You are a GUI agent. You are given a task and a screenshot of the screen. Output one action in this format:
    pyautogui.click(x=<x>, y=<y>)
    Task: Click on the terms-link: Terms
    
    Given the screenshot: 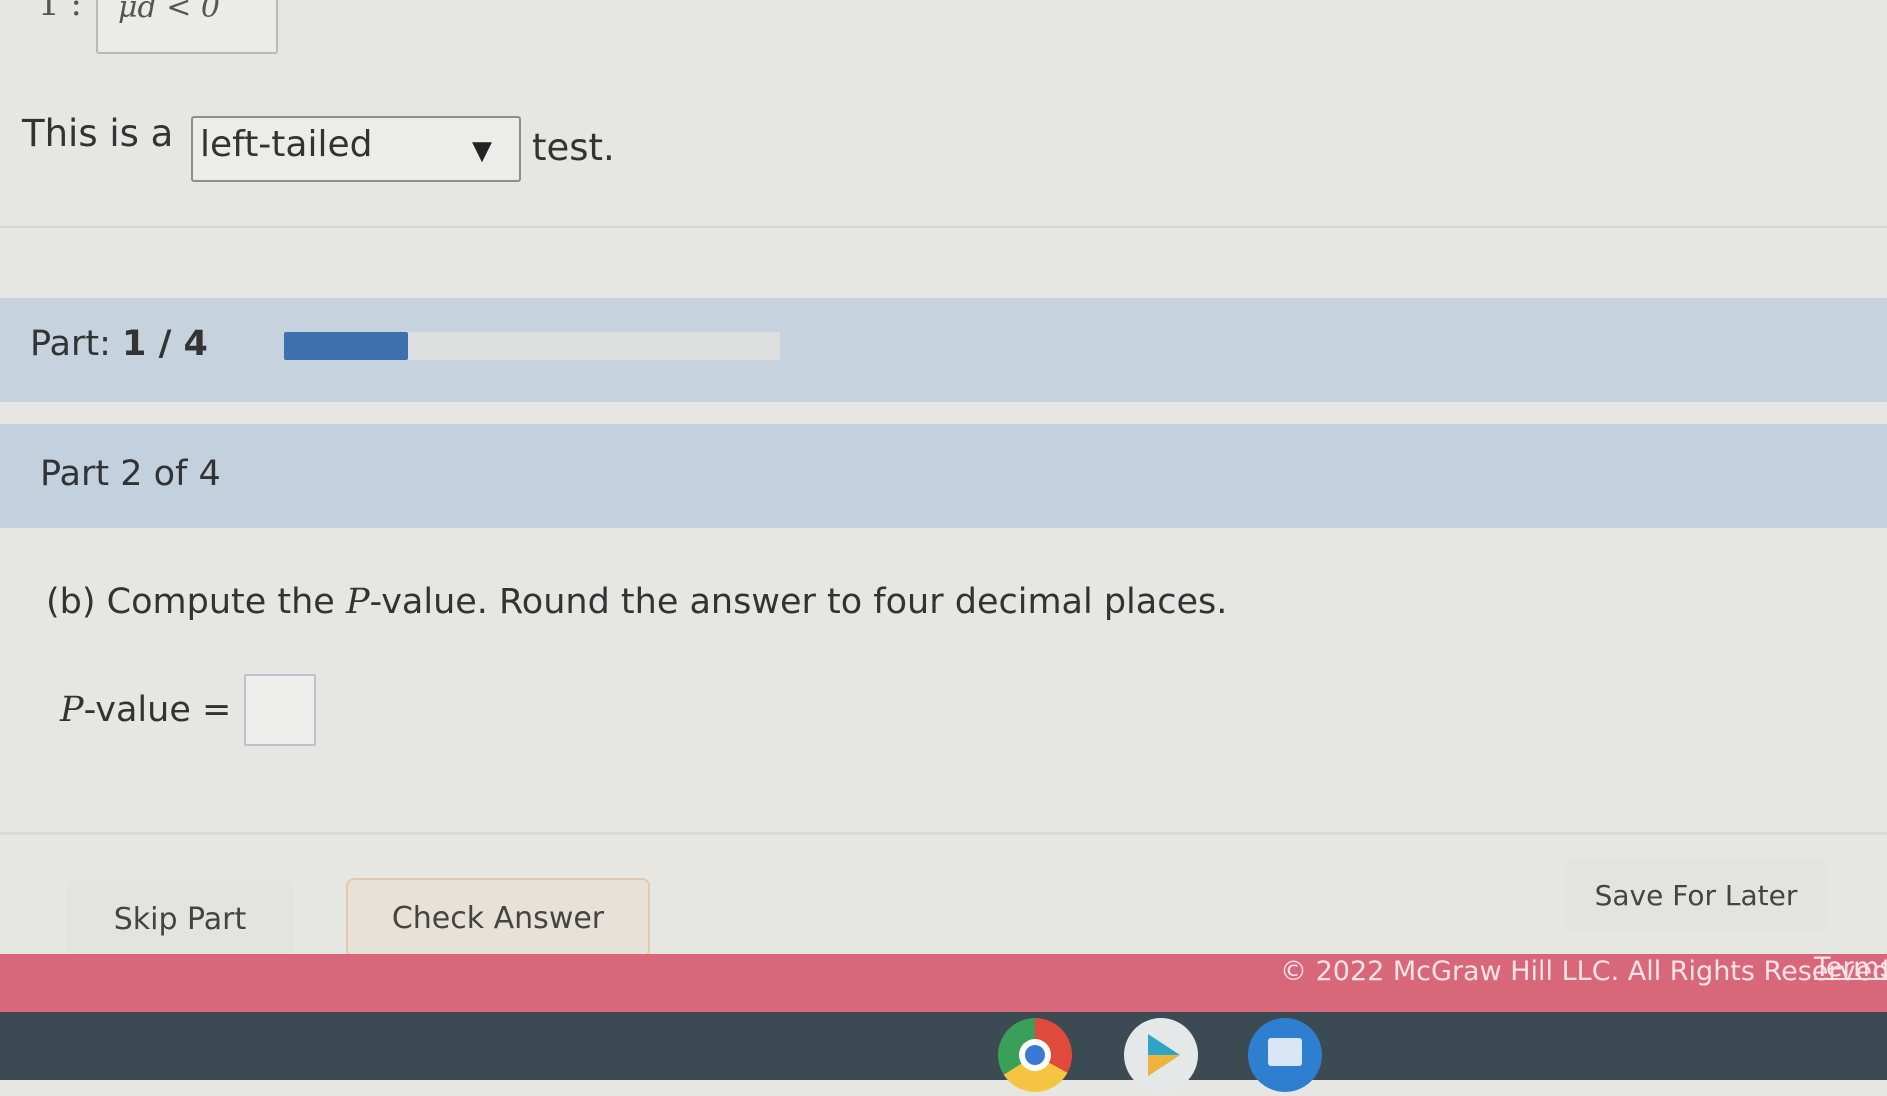 What is the action you would take?
    pyautogui.click(x=1850, y=967)
    